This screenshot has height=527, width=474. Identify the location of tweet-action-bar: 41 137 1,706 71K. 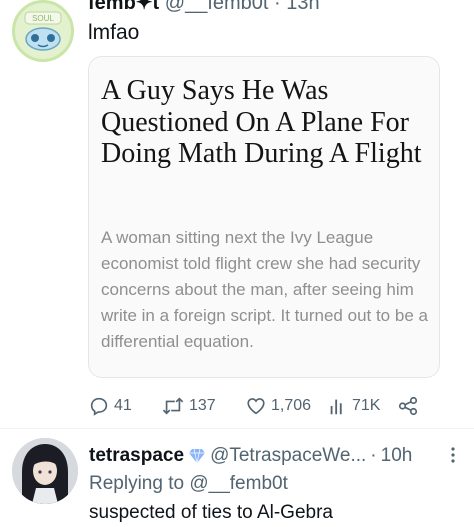
(268, 406).